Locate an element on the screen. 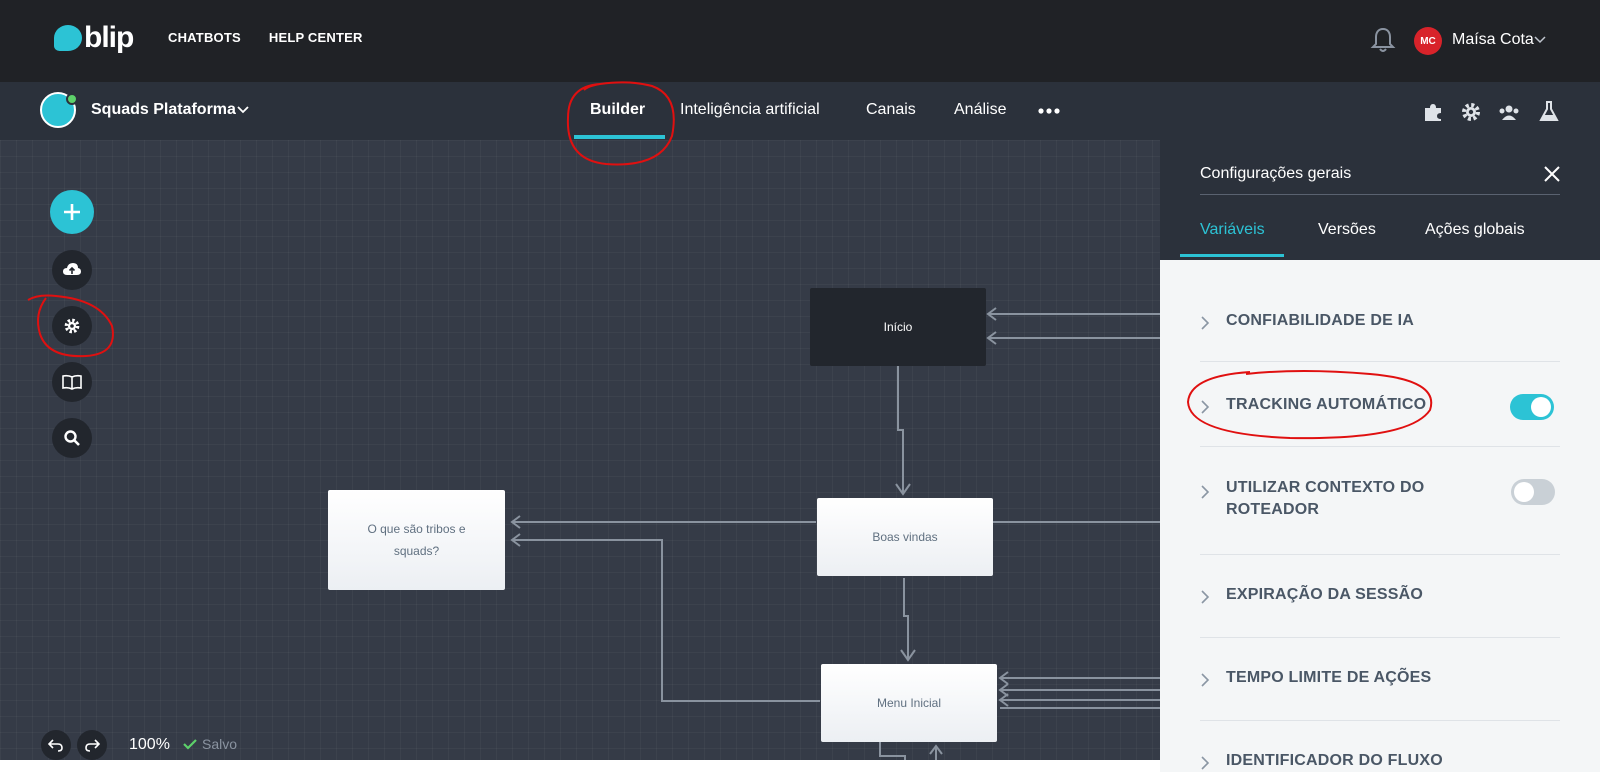 The image size is (1600, 772). publish-button is located at coordinates (72, 270).